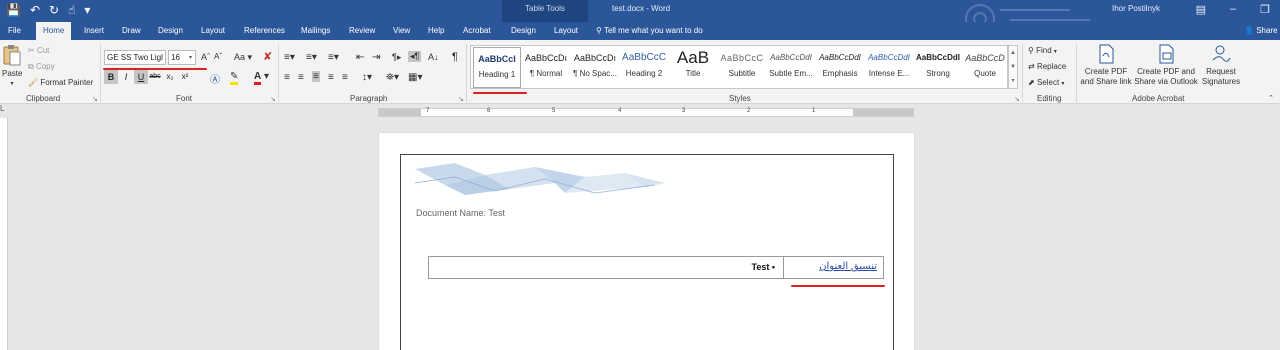  Describe the element at coordinates (415, 77) in the screenshot. I see `borders-icon: ▦▾` at that location.